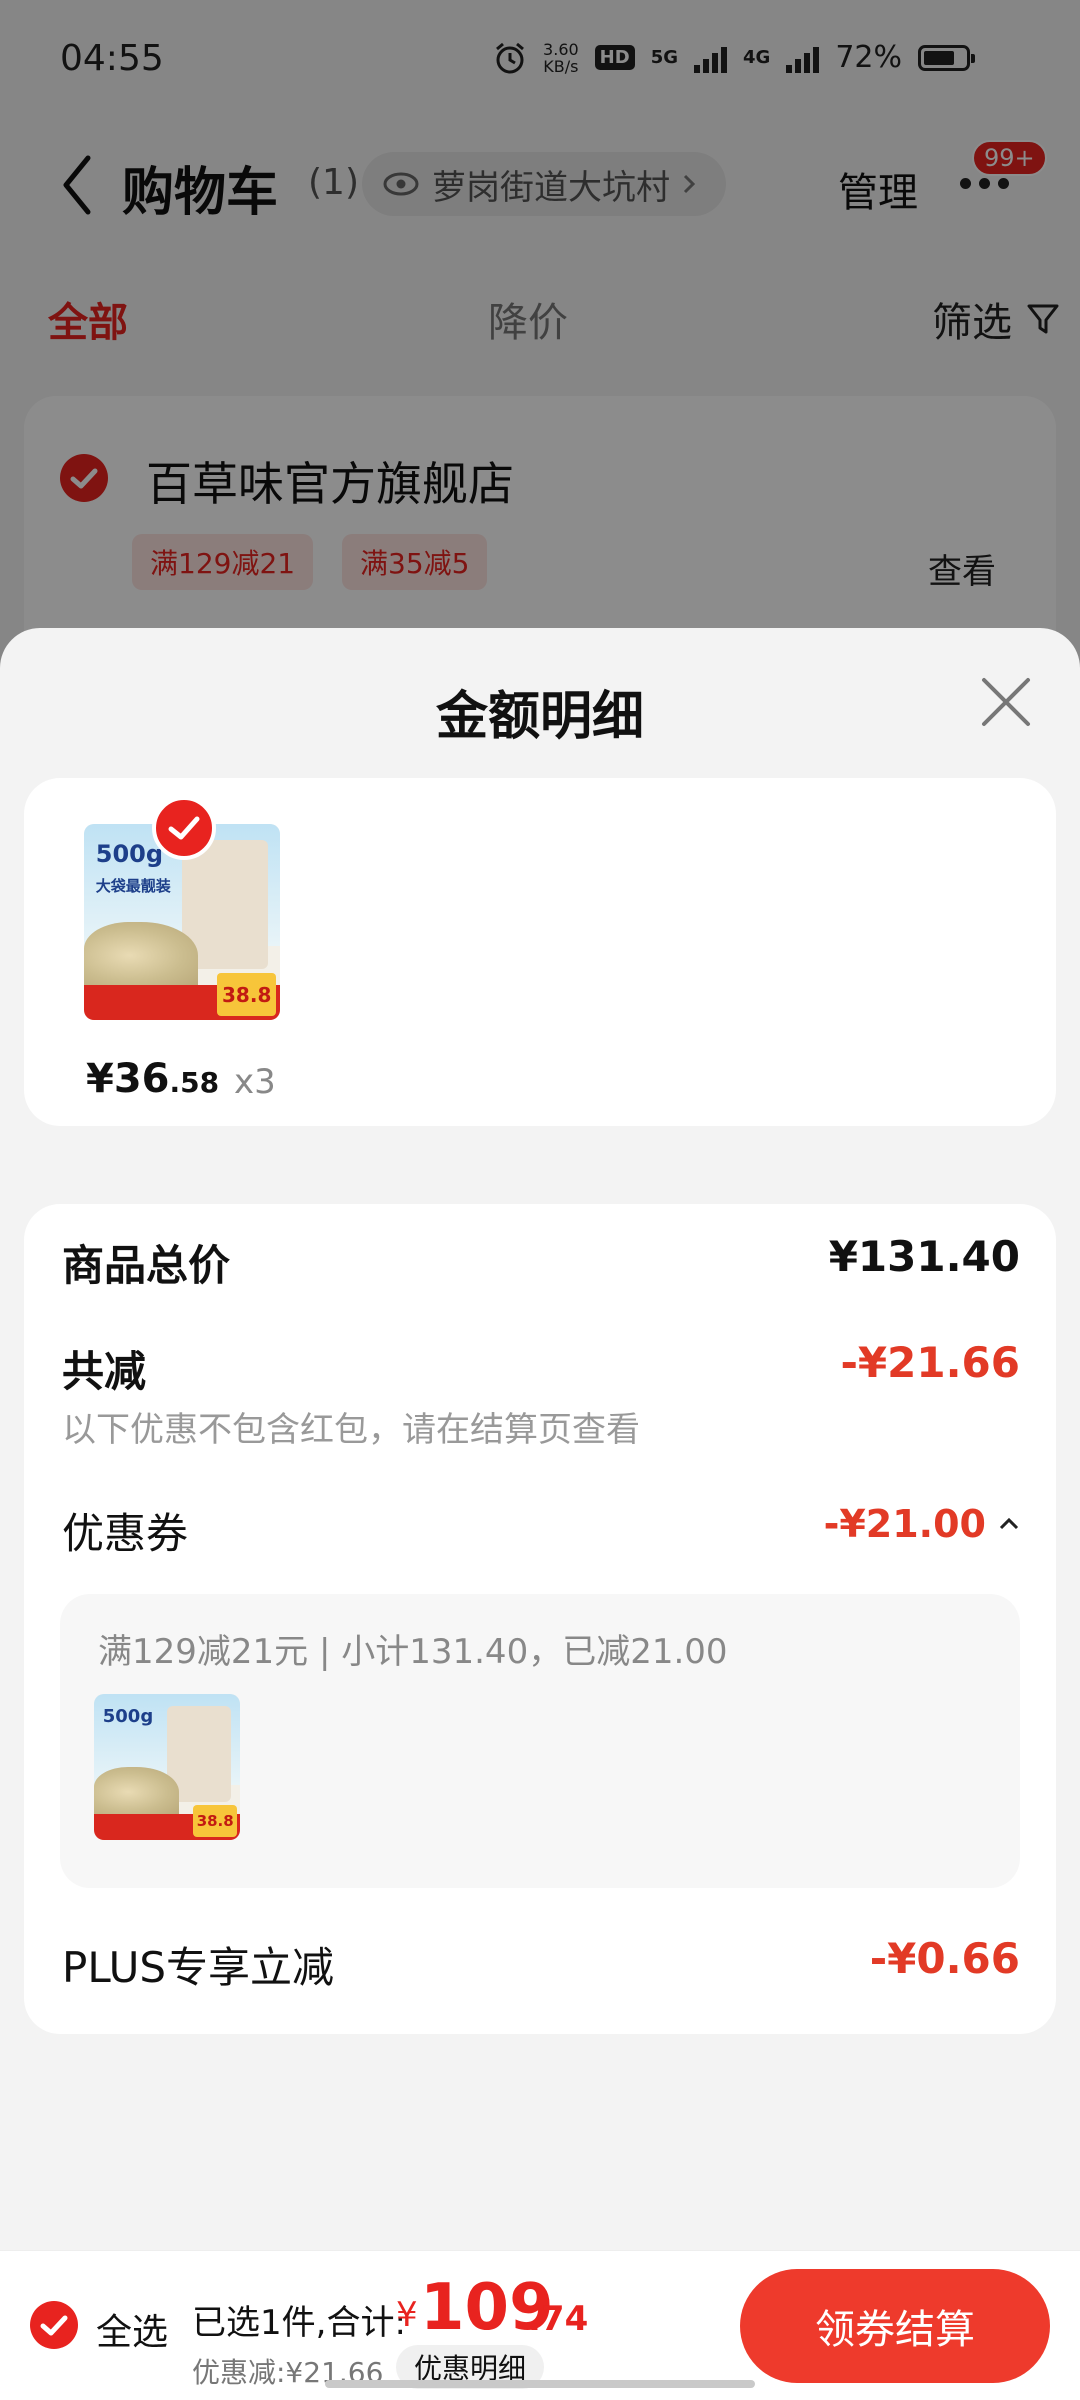  I want to click on product-selected-badge, so click(184, 828).